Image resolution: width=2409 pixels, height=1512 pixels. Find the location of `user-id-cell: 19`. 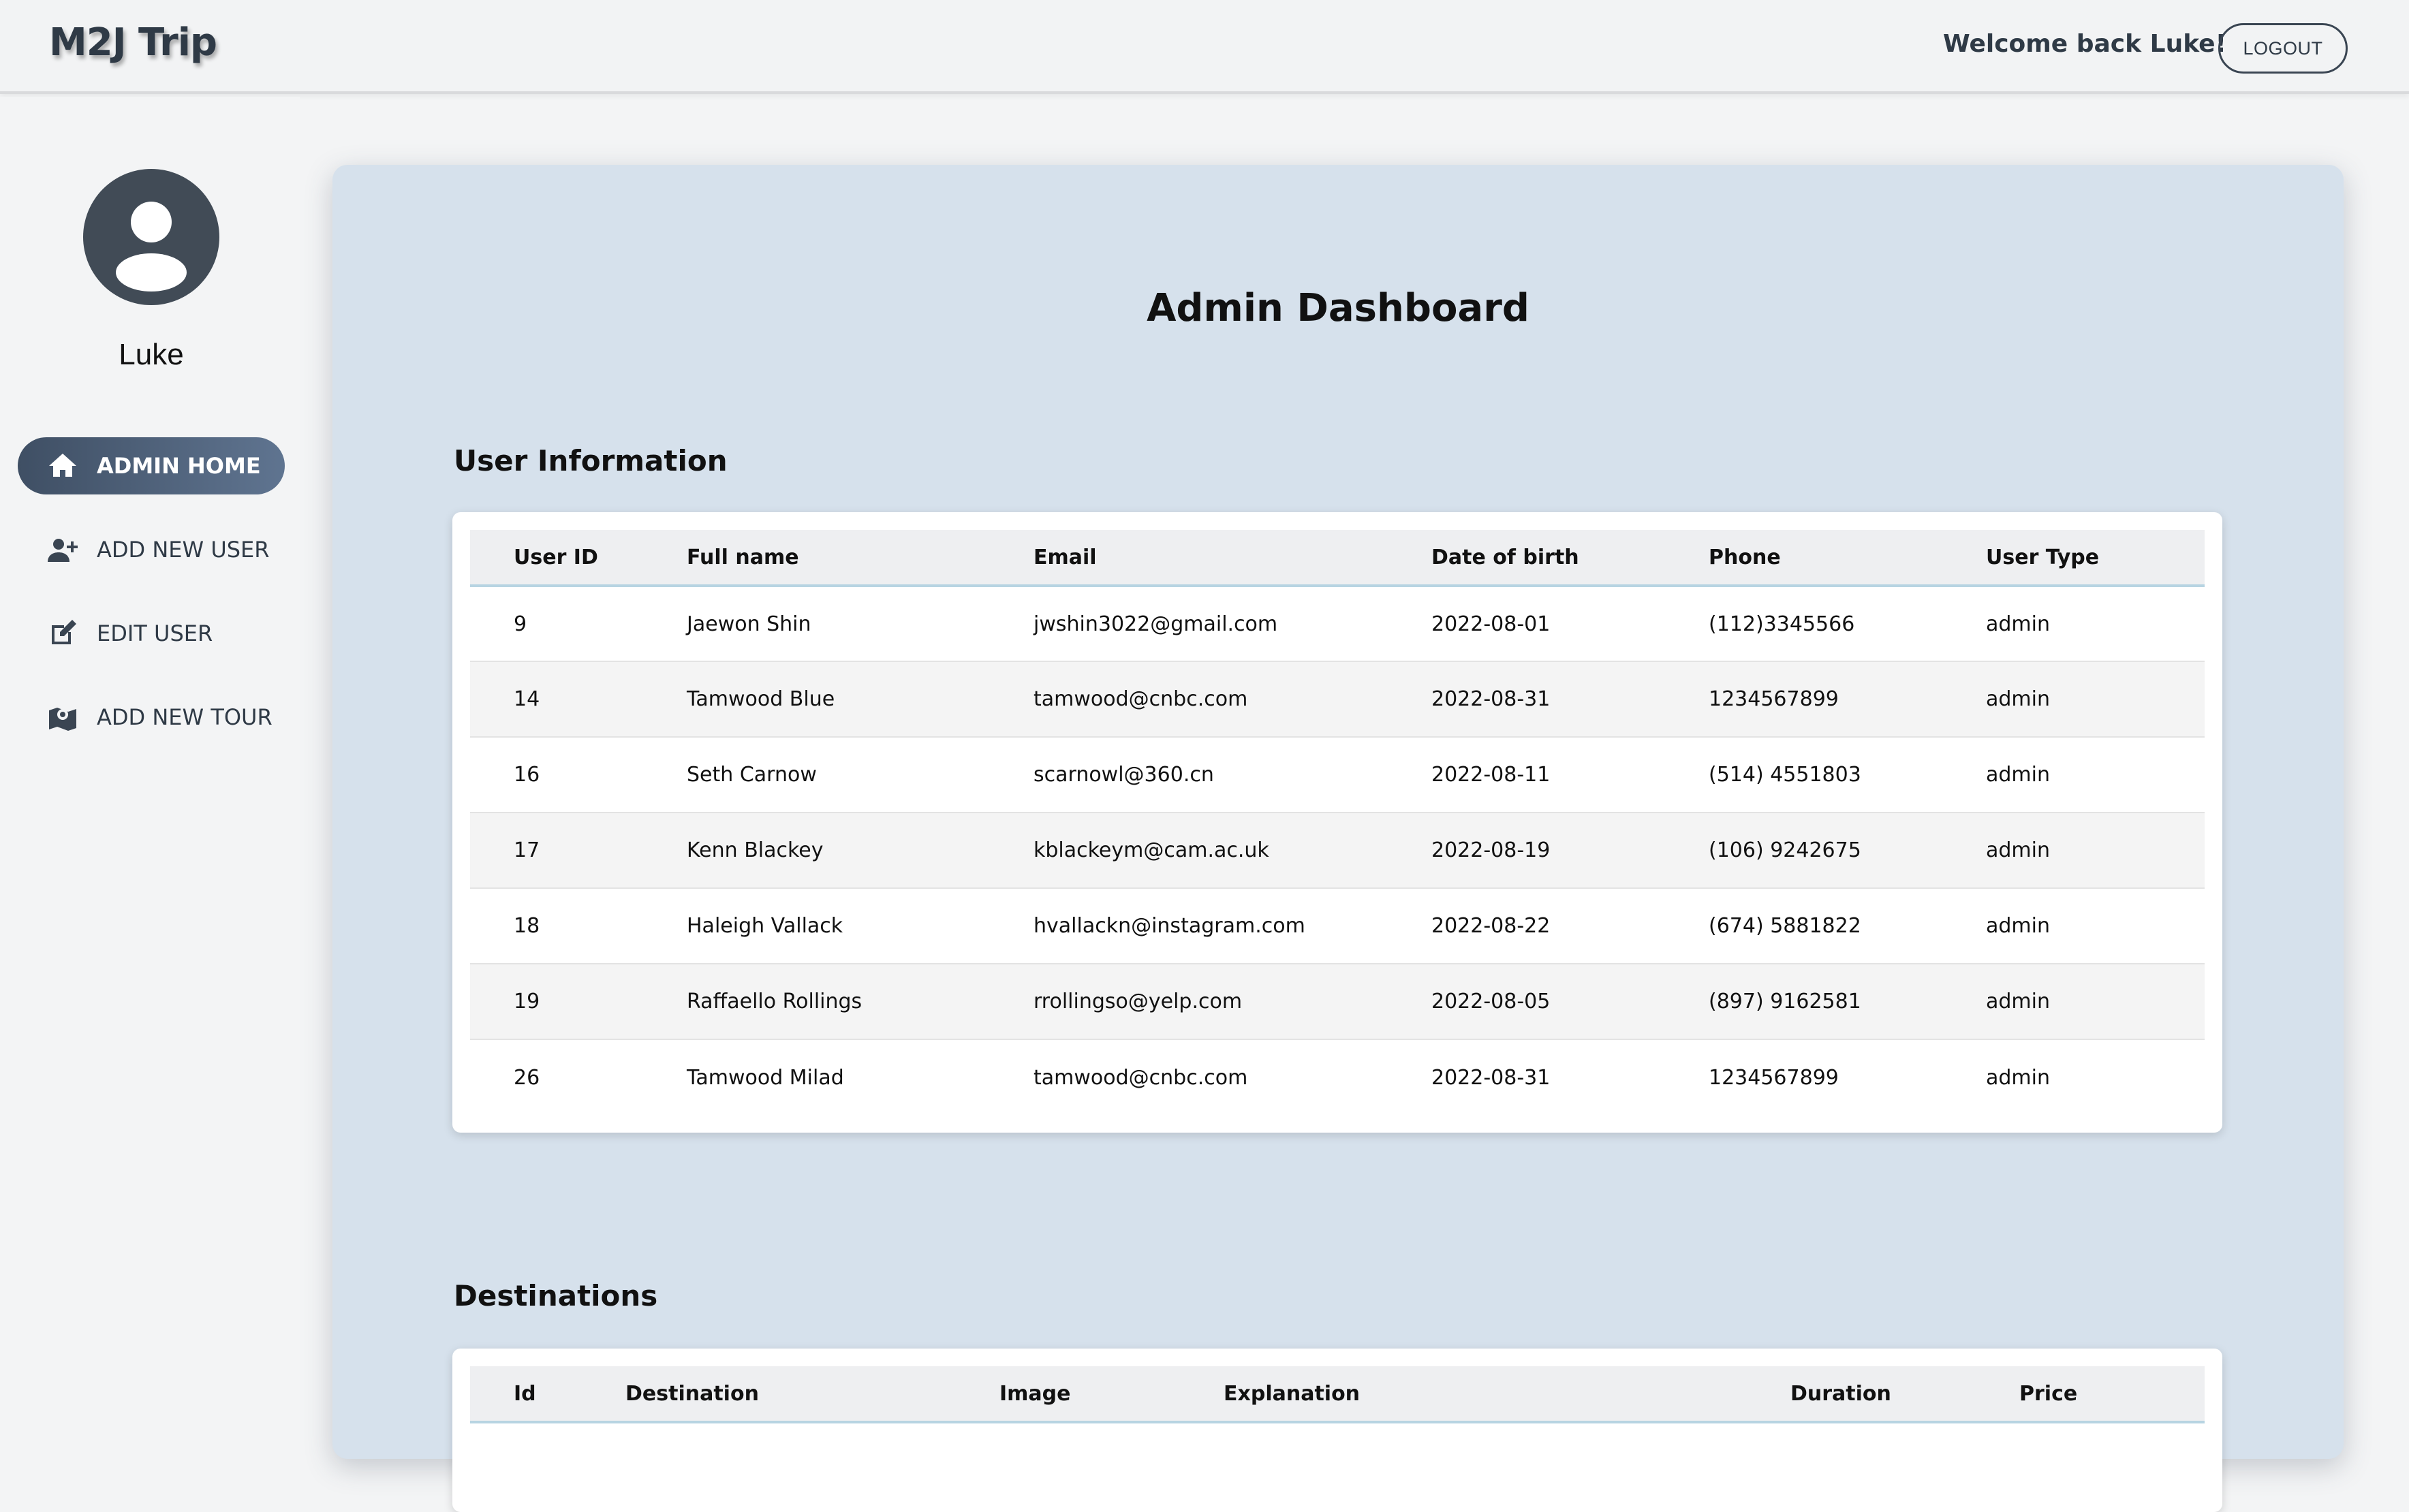

user-id-cell: 19 is located at coordinates (556, 1001).